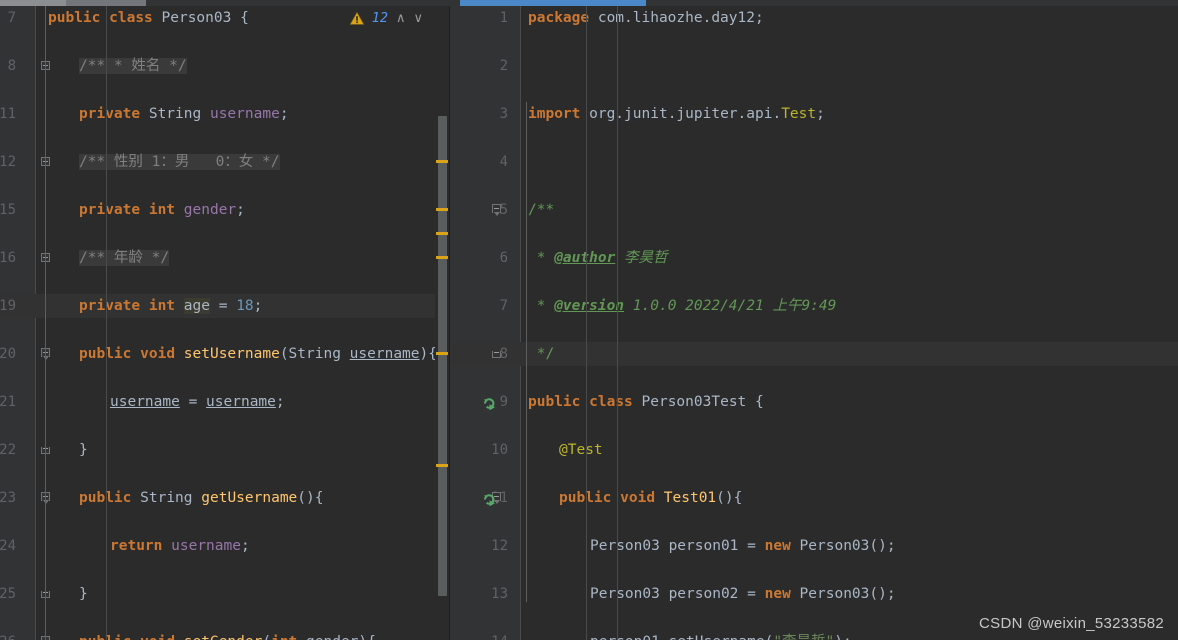 The image size is (1178, 640). Describe the element at coordinates (814, 66) in the screenshot. I see `code-line: 2` at that location.